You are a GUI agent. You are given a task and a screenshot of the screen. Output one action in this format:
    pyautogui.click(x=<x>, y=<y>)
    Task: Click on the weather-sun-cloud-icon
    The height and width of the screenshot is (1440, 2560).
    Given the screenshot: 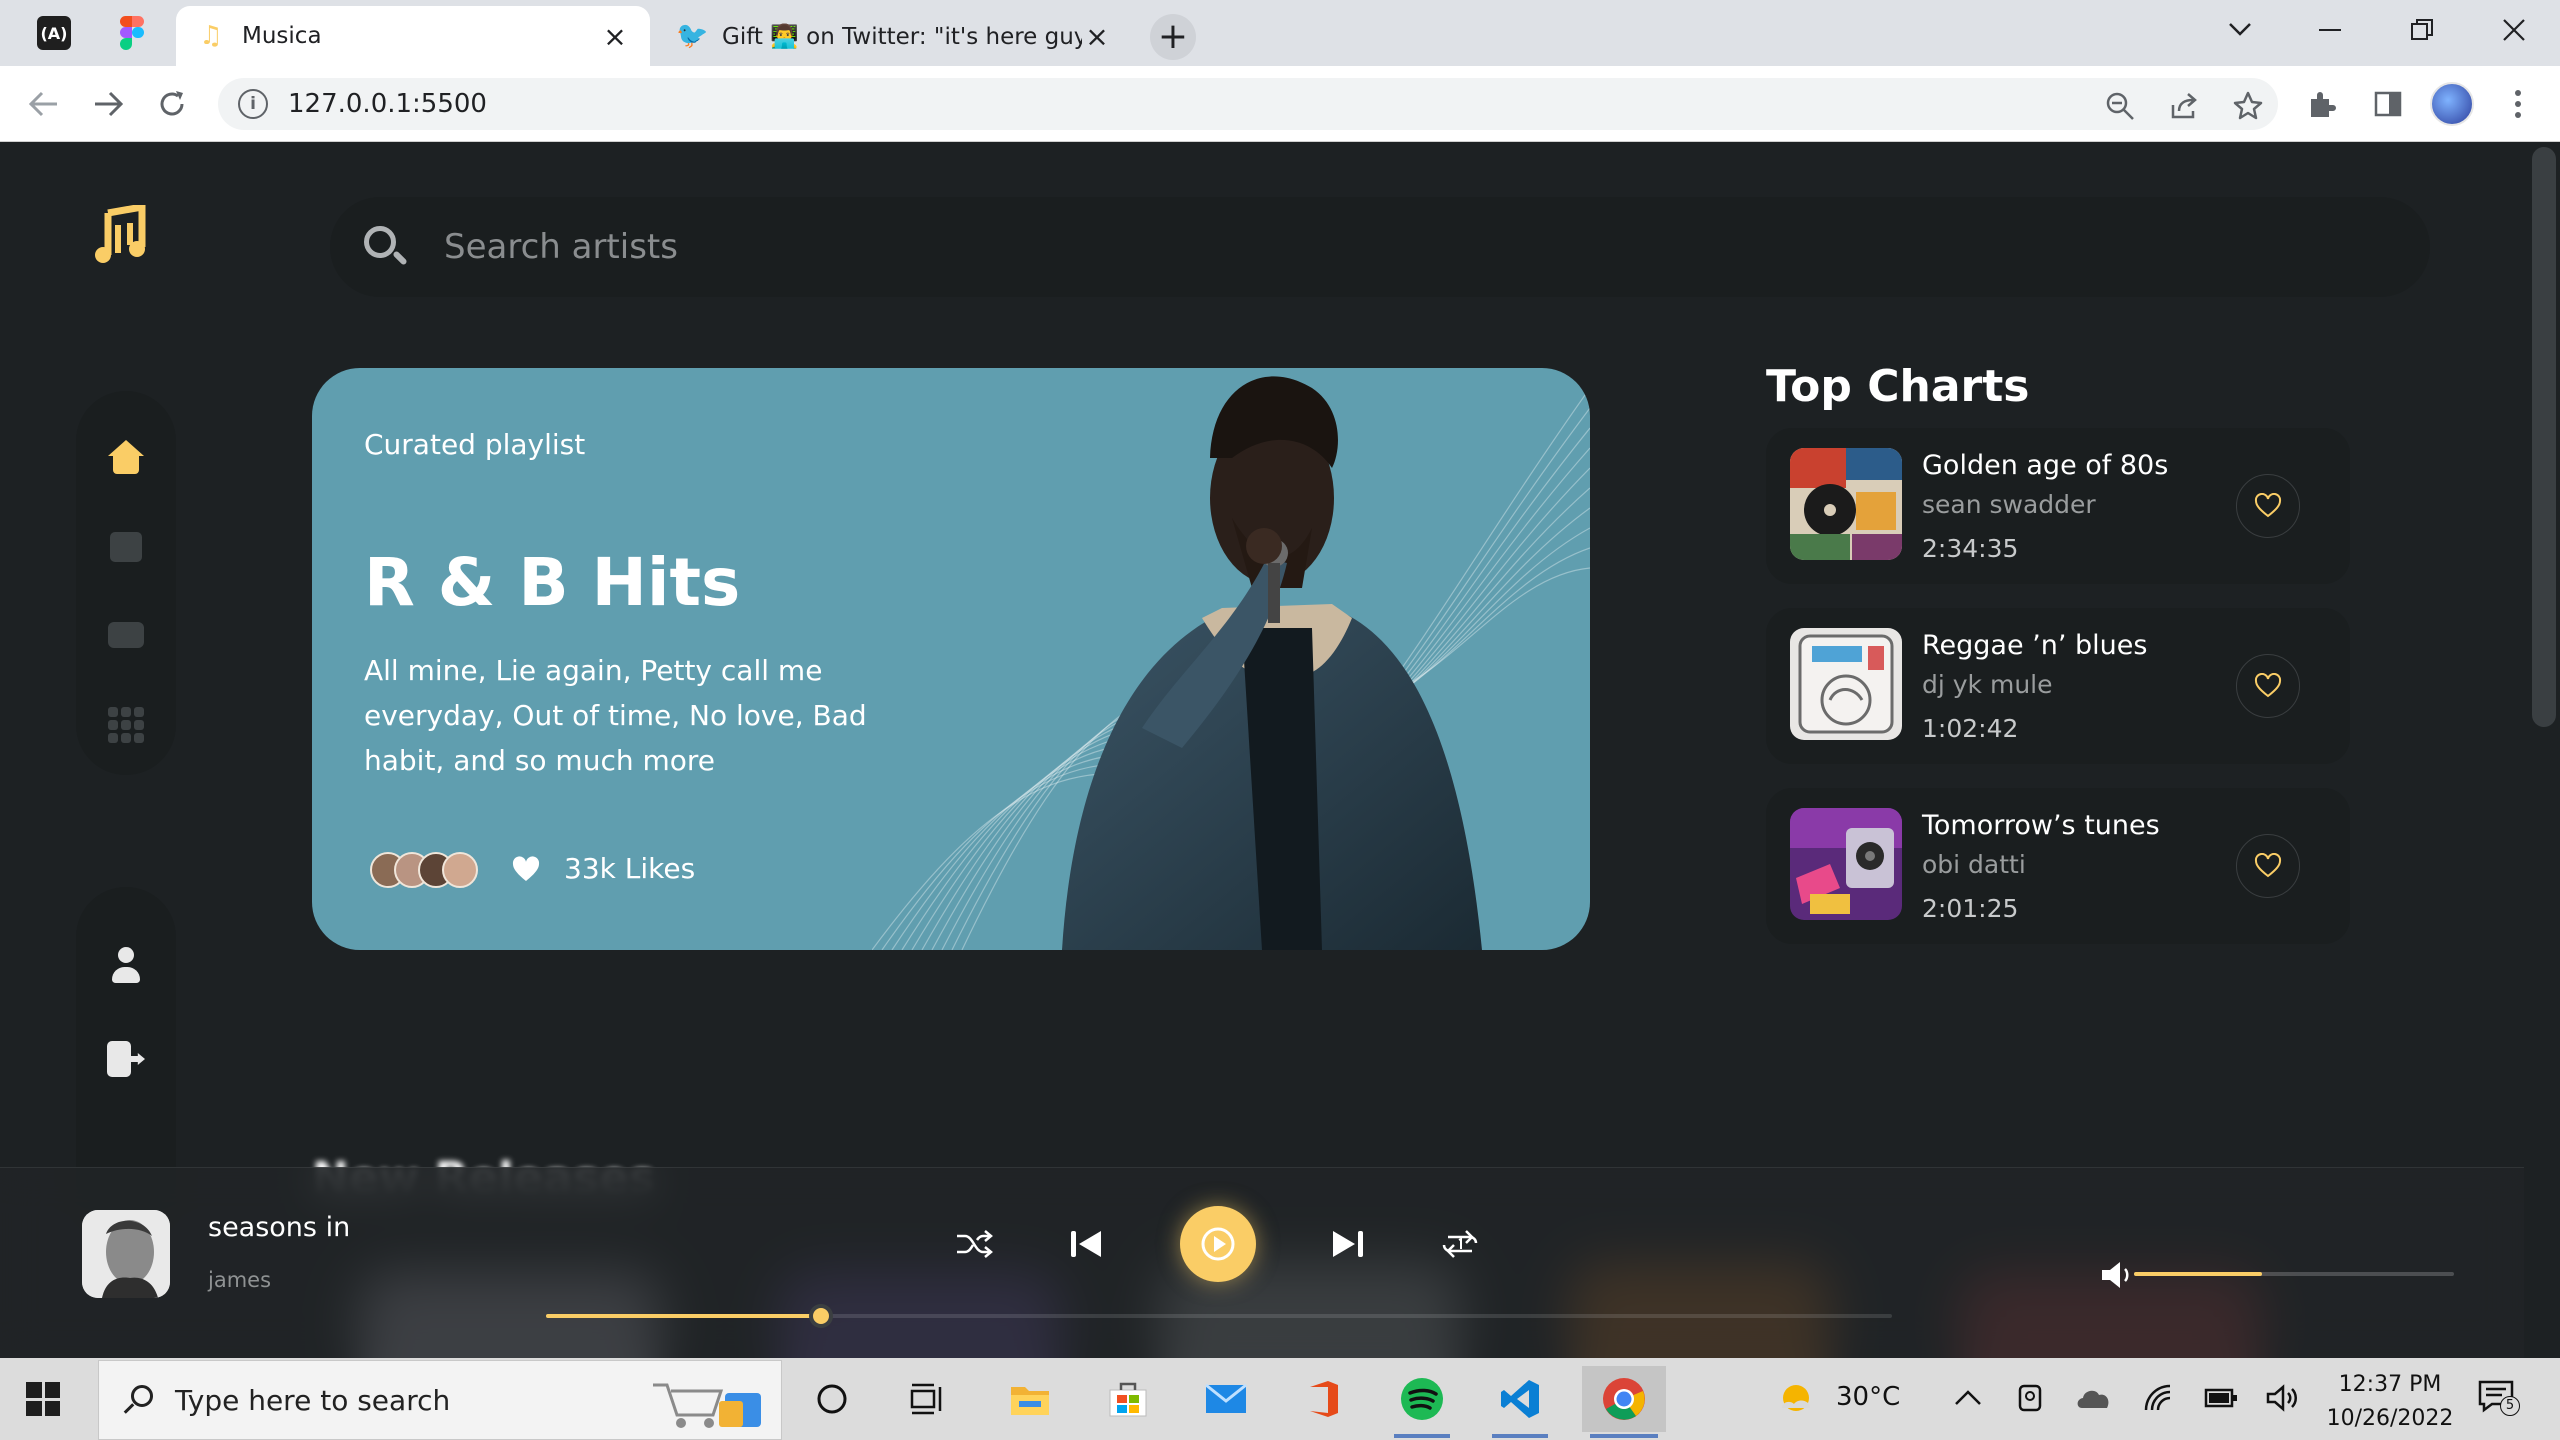 What is the action you would take?
    pyautogui.click(x=1798, y=1398)
    